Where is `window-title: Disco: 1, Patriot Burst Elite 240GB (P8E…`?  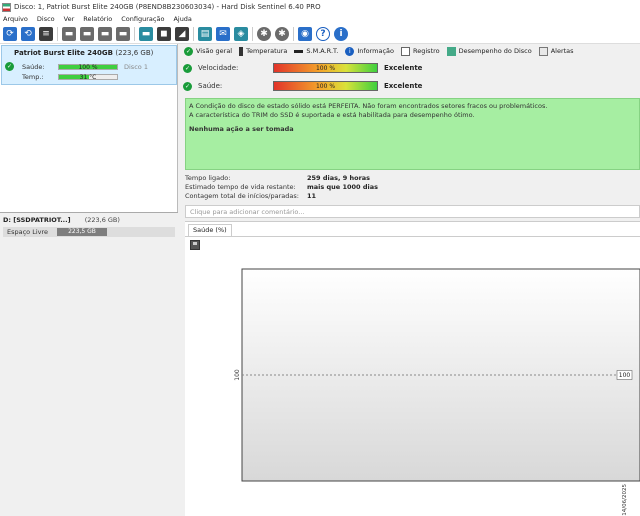 window-title: Disco: 1, Patriot Burst Elite 240GB (P8E… is located at coordinates (167, 7).